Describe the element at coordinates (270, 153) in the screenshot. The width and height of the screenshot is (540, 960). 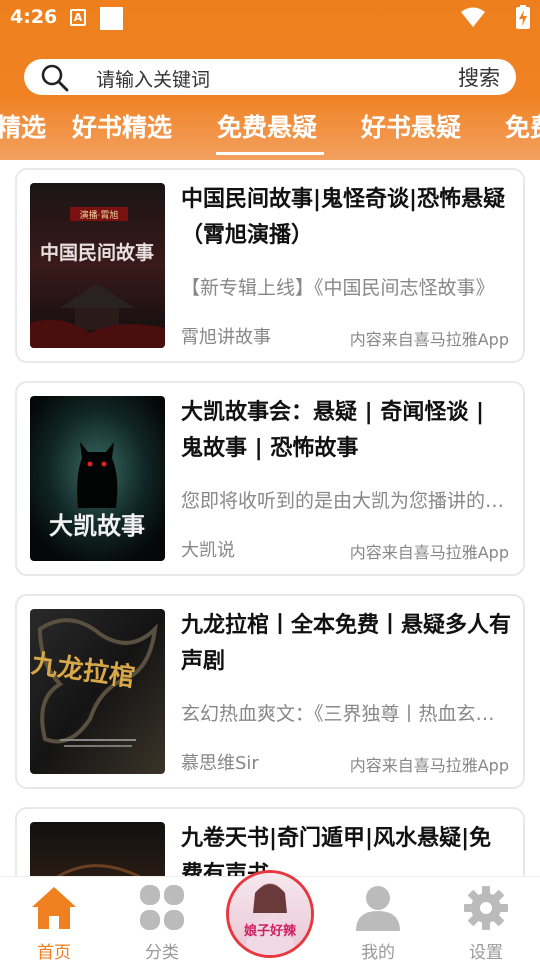
I see `active-tab-indicator` at that location.